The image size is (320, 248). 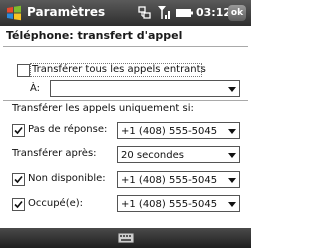 What do you see at coordinates (35, 88) in the screenshot?
I see `forward-to-label: À:` at bounding box center [35, 88].